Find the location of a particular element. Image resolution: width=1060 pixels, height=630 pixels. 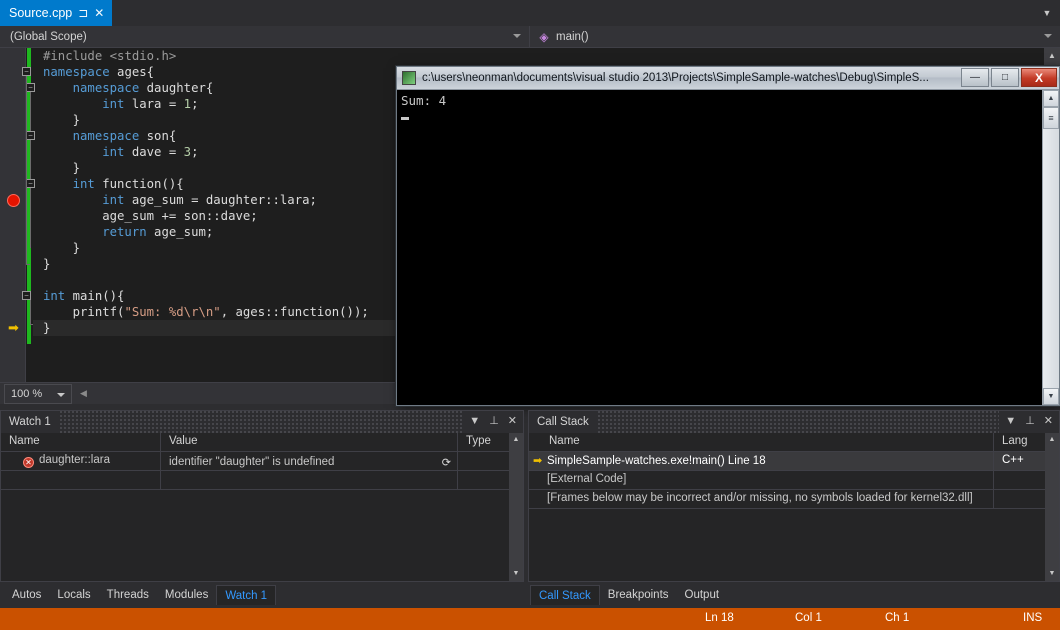

tab-breakpoints: Breakpoints is located at coordinates (638, 595).